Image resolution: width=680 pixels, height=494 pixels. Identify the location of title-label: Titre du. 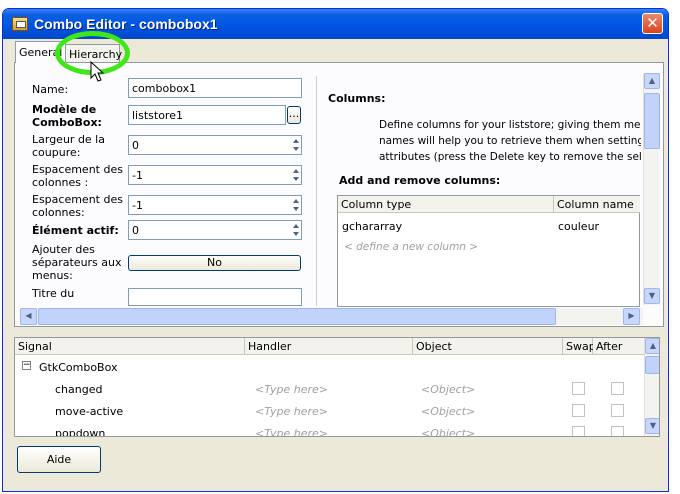
(53, 293).